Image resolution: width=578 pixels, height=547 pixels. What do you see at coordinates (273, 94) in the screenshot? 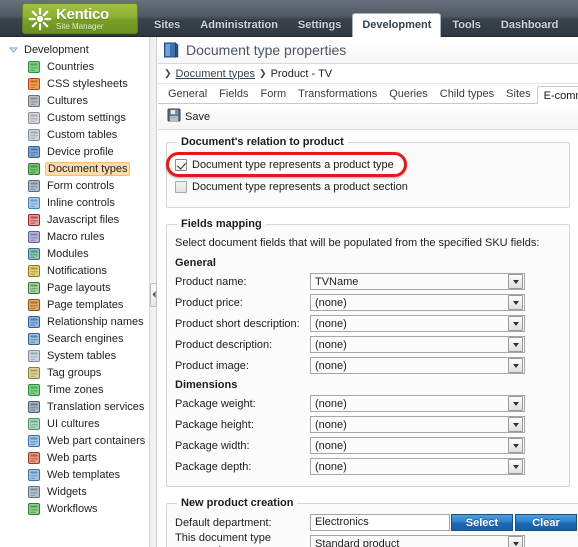
I see `tab-form: Form` at bounding box center [273, 94].